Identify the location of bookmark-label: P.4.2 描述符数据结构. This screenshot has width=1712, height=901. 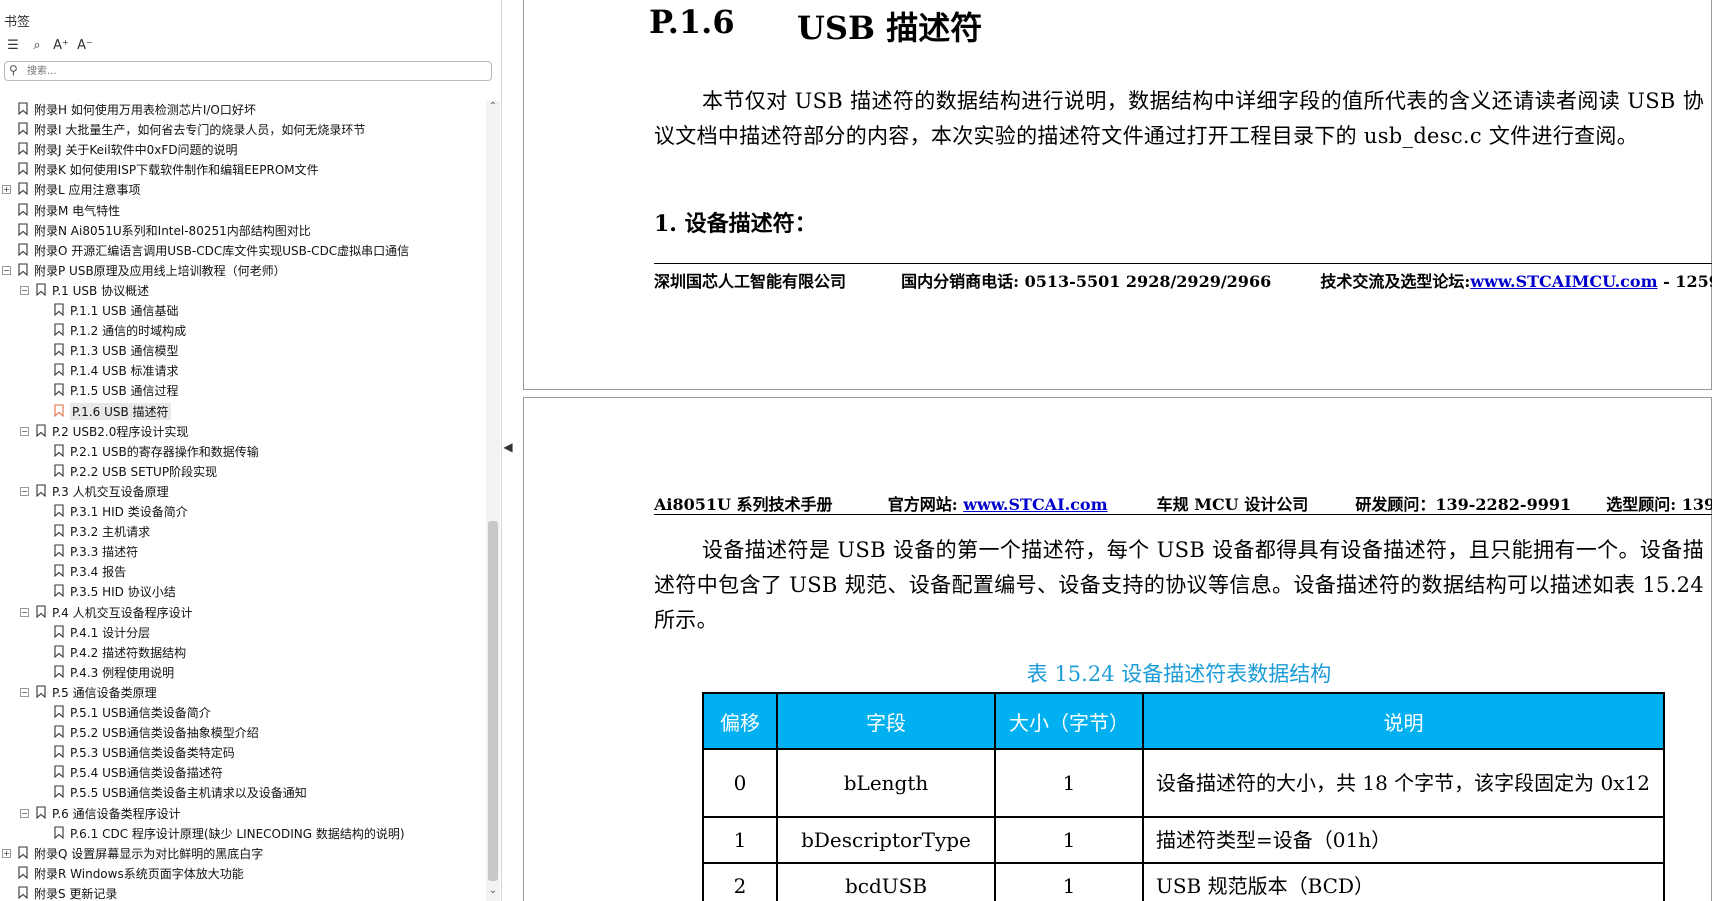
(128, 652).